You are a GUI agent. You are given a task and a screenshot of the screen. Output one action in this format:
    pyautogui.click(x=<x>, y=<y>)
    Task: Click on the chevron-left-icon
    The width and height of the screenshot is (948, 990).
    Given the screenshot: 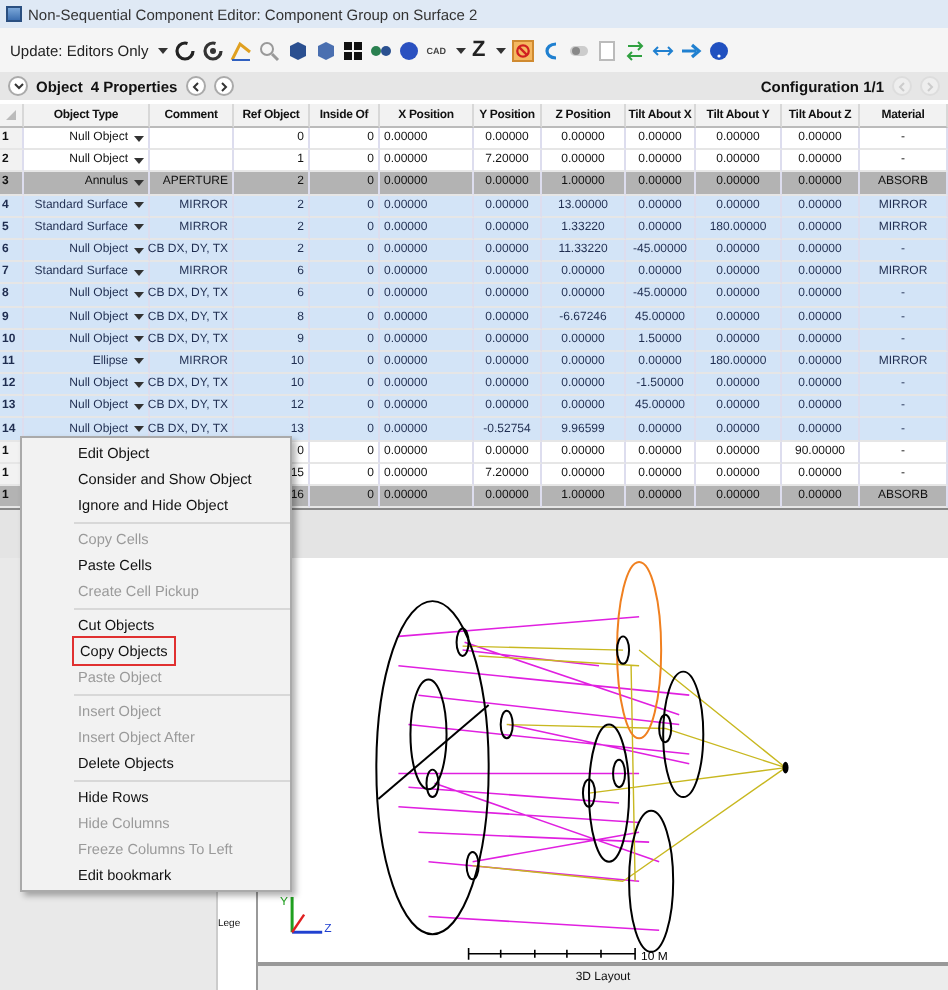 What is the action you would take?
    pyautogui.click(x=195, y=86)
    